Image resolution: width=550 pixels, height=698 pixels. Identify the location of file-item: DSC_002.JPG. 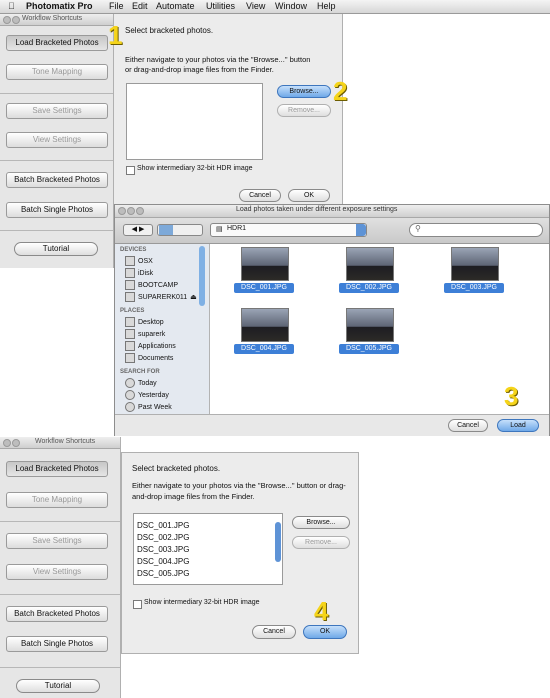
(369, 270).